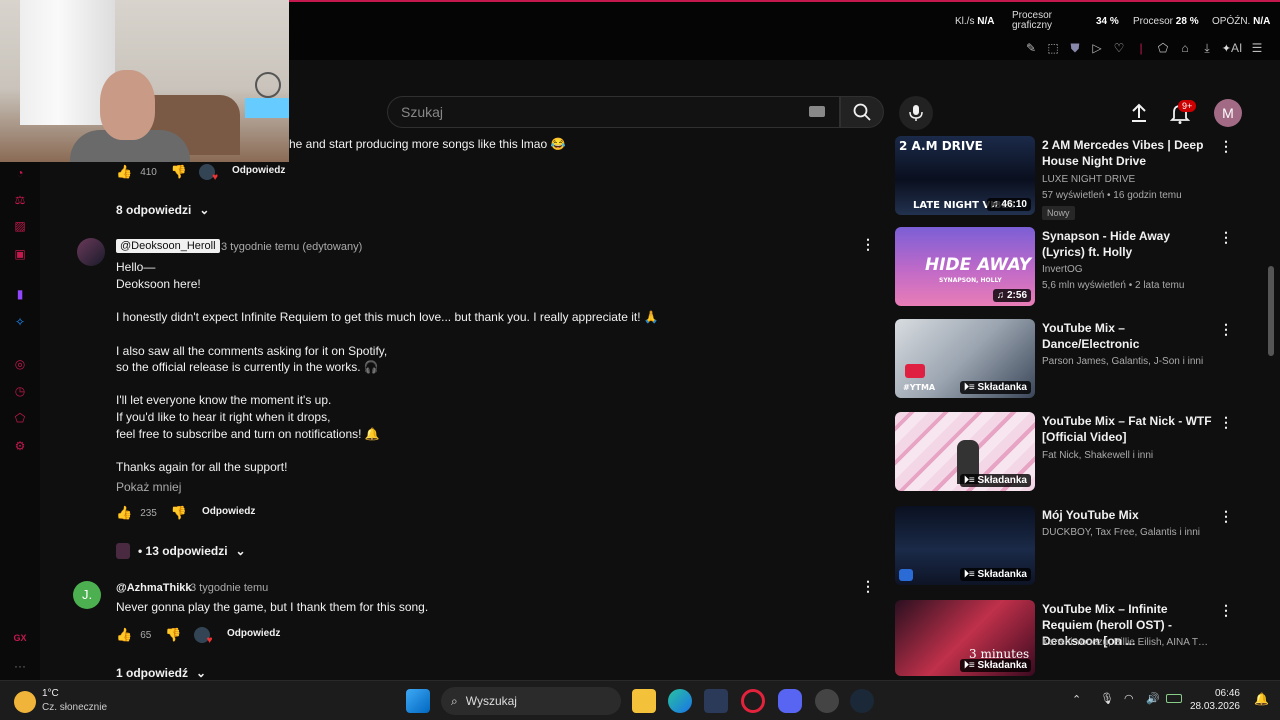  I want to click on keyboard-icon, so click(817, 111).